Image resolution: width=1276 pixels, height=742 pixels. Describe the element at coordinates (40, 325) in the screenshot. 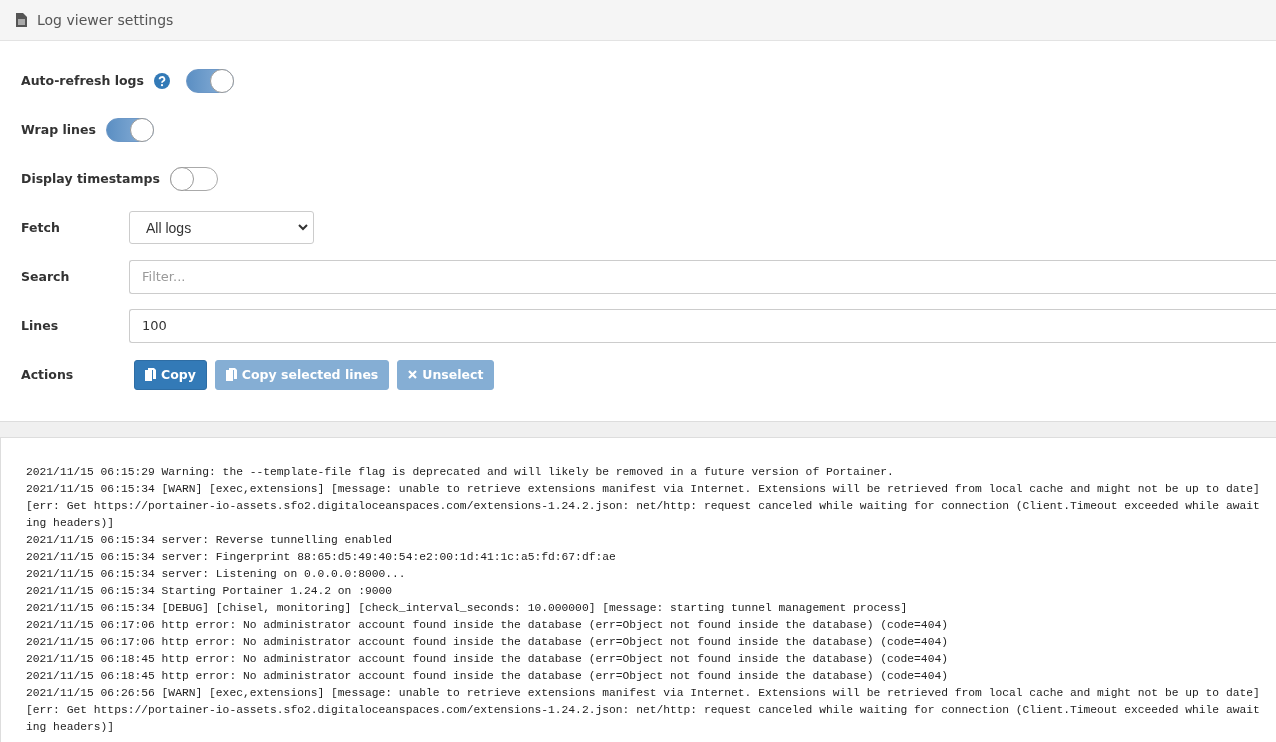

I see `setting-label: Lines` at that location.